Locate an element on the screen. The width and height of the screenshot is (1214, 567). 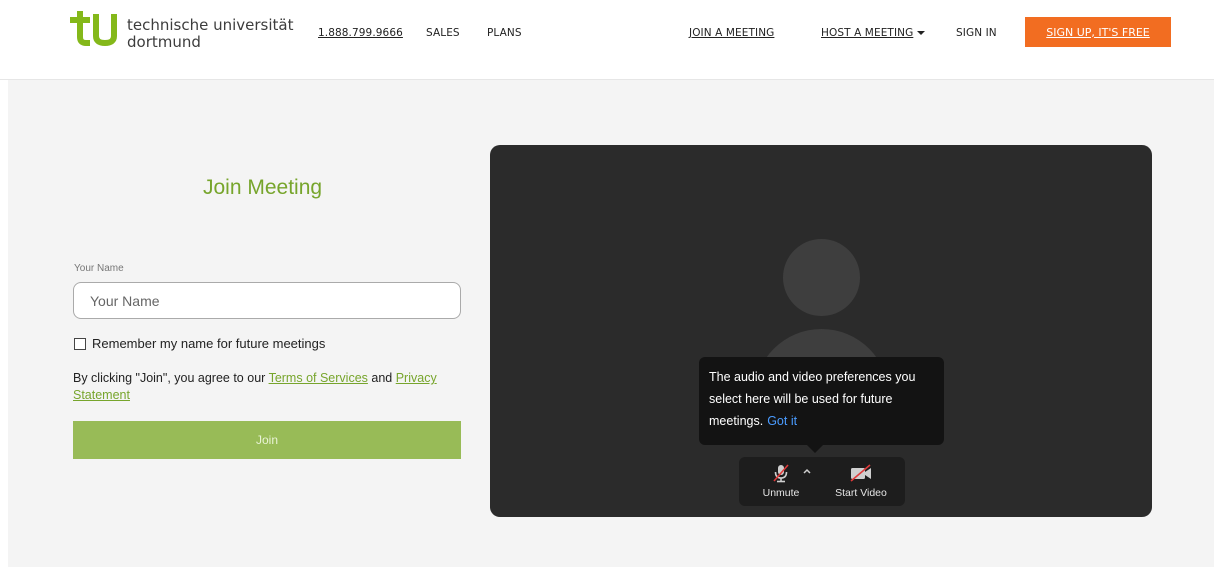
remember-name-checkbox is located at coordinates (80, 343).